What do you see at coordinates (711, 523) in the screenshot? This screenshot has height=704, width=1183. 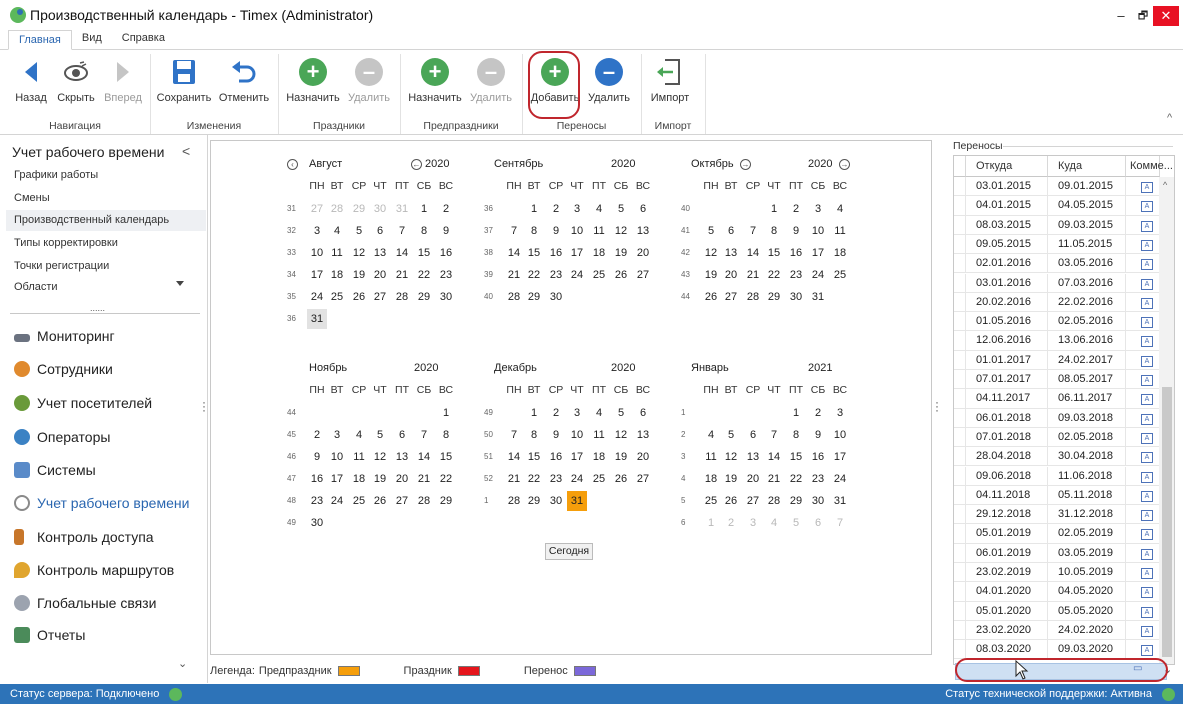 I see `calendar-day-other-month: 1` at bounding box center [711, 523].